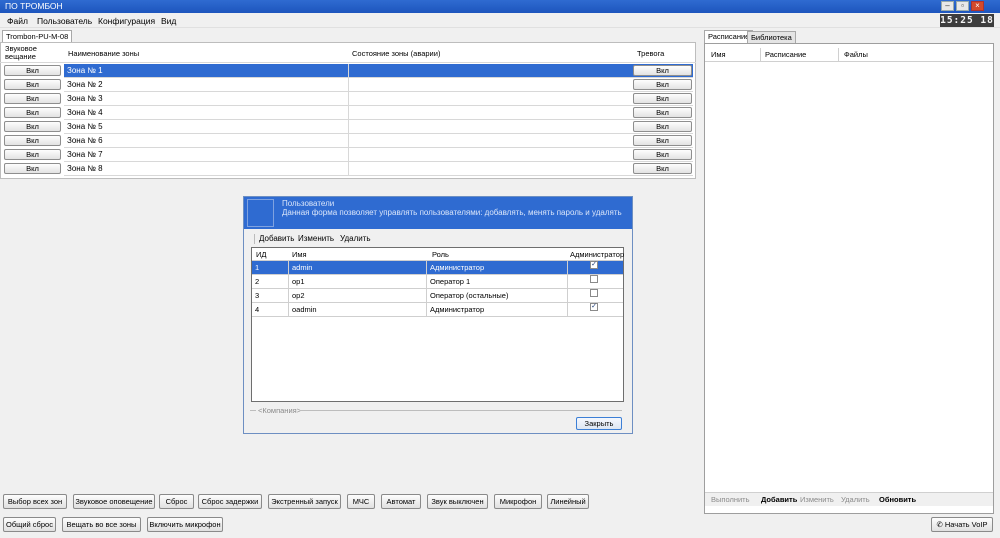 This screenshot has height=538, width=1000. What do you see at coordinates (168, 21) in the screenshot?
I see `menu-view: Вид` at bounding box center [168, 21].